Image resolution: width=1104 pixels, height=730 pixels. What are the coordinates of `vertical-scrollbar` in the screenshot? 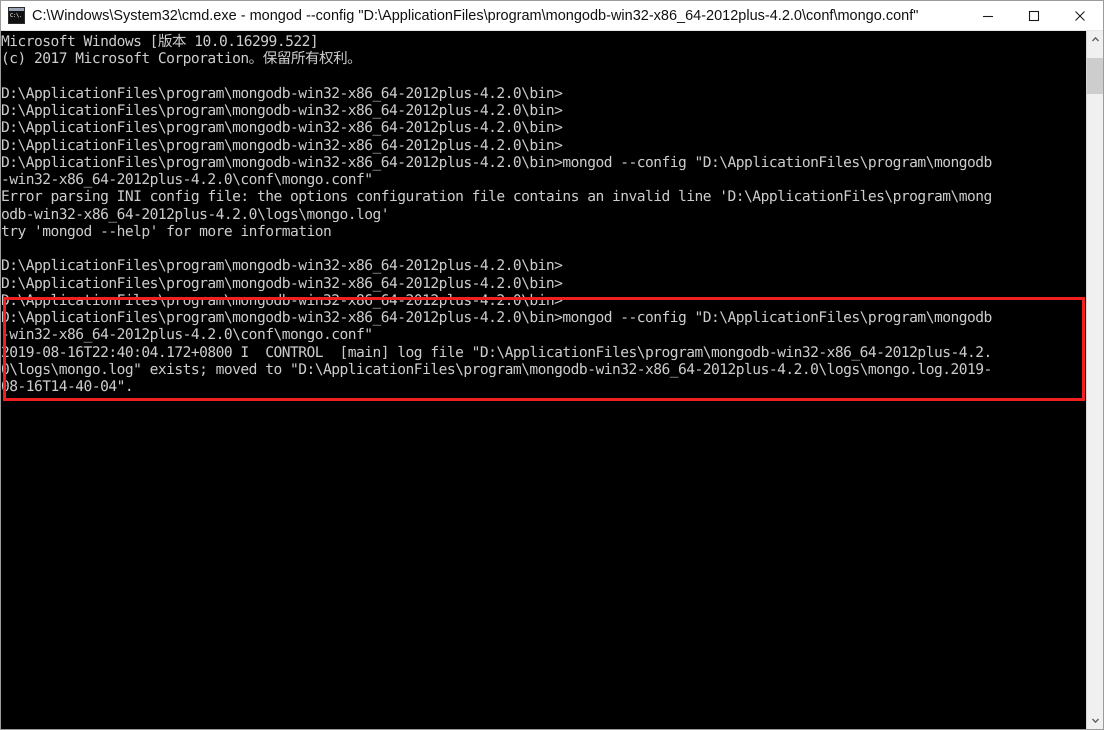 It's located at (1094, 380).